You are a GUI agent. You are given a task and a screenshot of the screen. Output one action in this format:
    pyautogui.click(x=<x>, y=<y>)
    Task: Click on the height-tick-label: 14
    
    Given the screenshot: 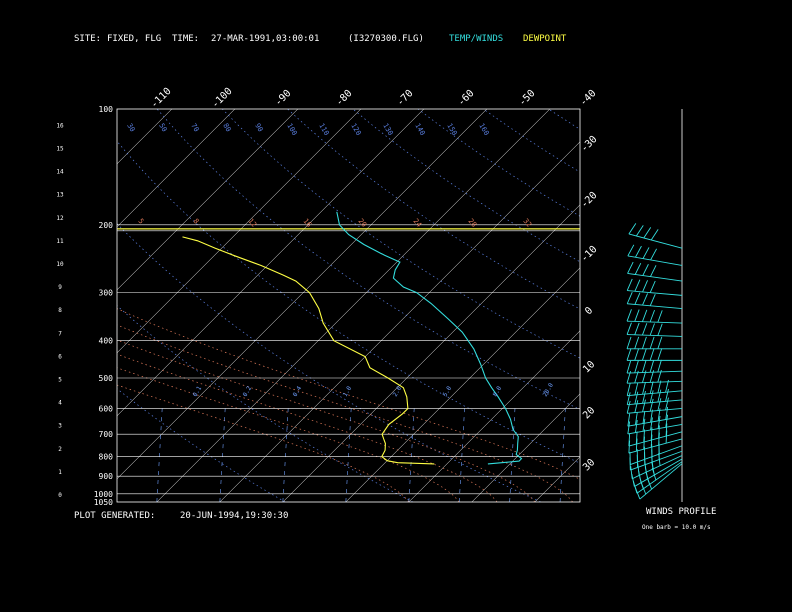 What is the action you would take?
    pyautogui.click(x=60, y=172)
    